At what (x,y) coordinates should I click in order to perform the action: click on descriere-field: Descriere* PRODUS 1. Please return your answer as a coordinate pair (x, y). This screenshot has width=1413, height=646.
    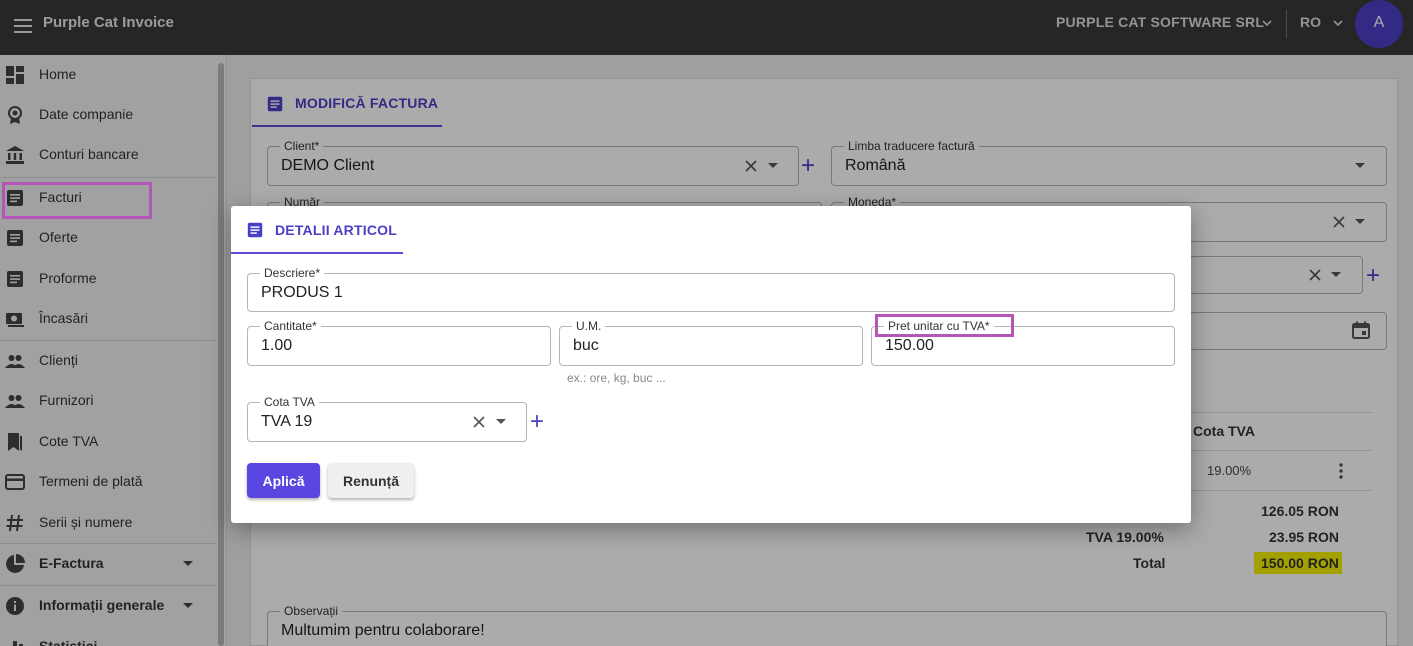
    Looking at the image, I should click on (711, 289).